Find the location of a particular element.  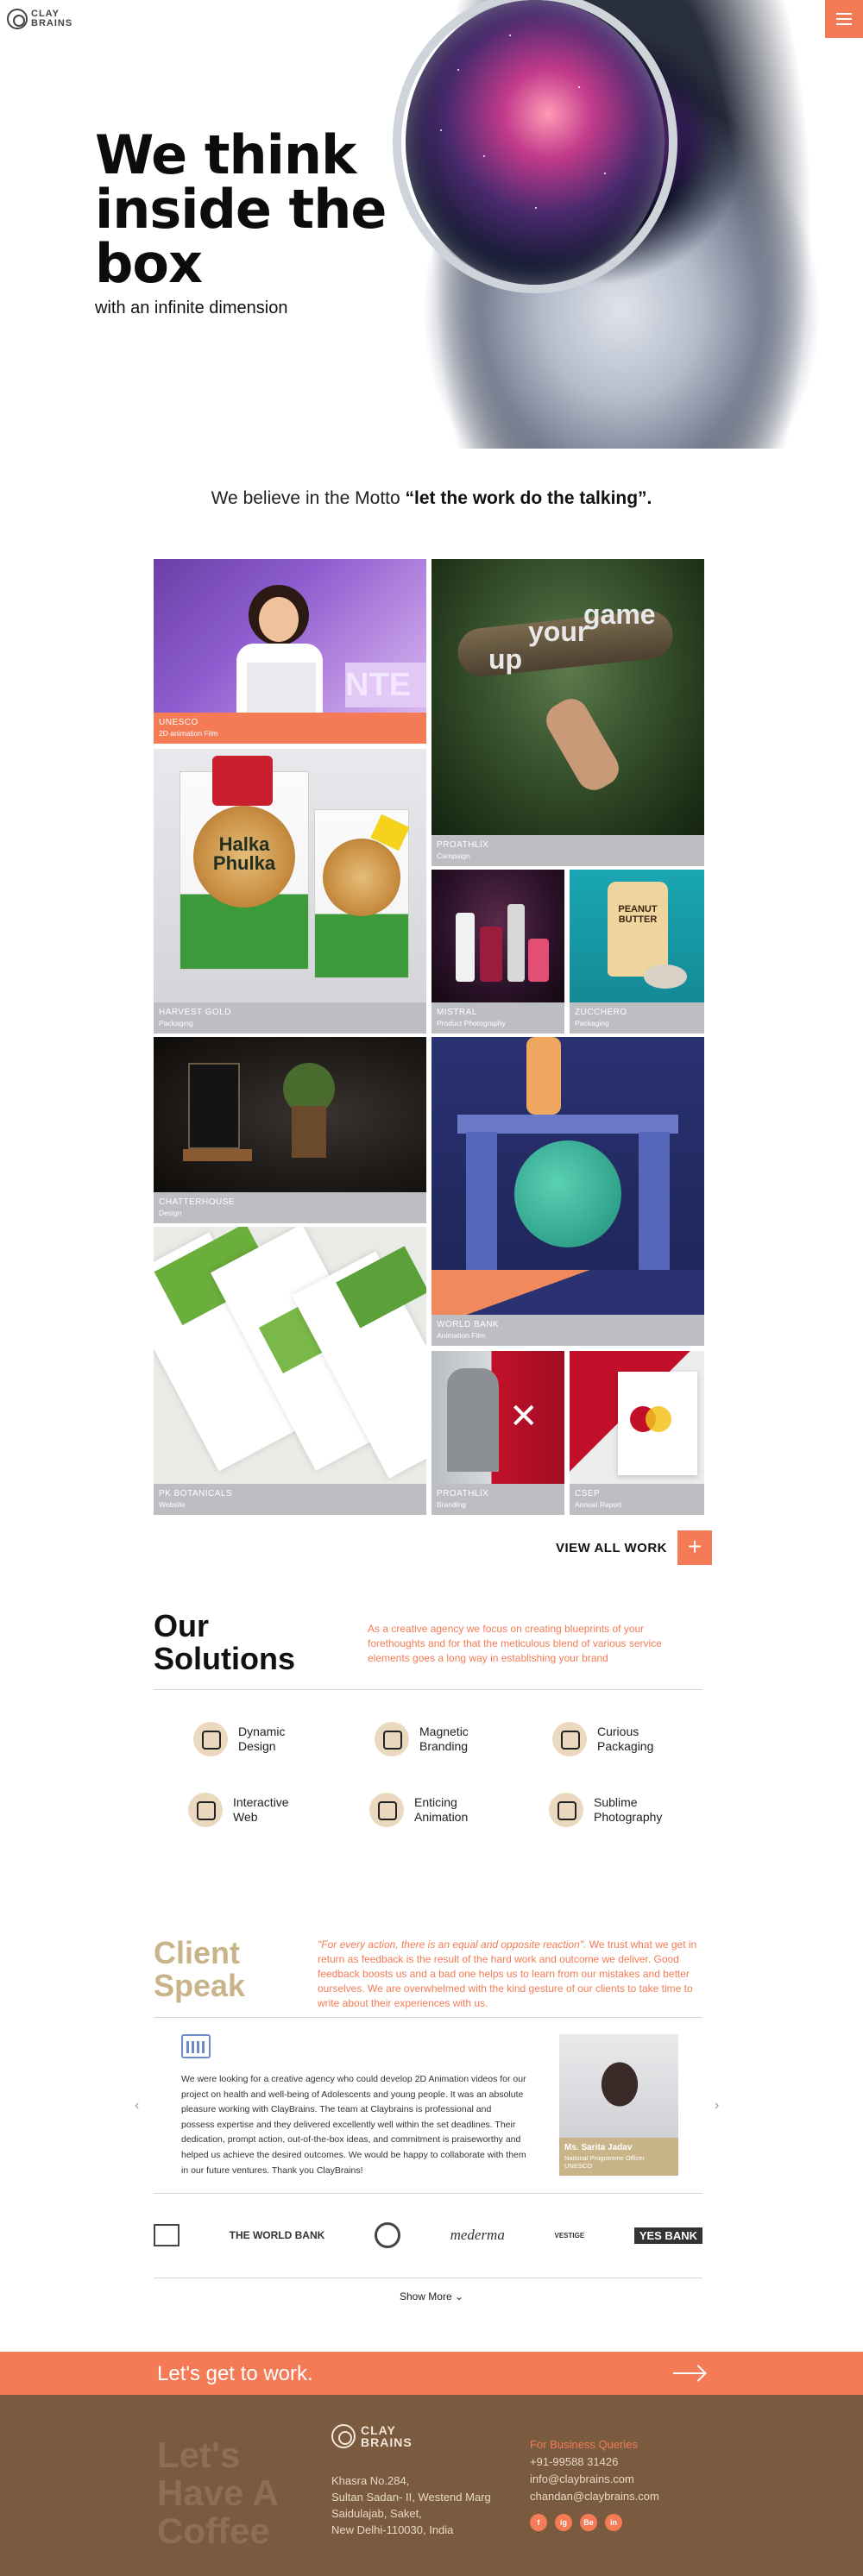

logo-text: CLAY BRAINS is located at coordinates (52, 18).